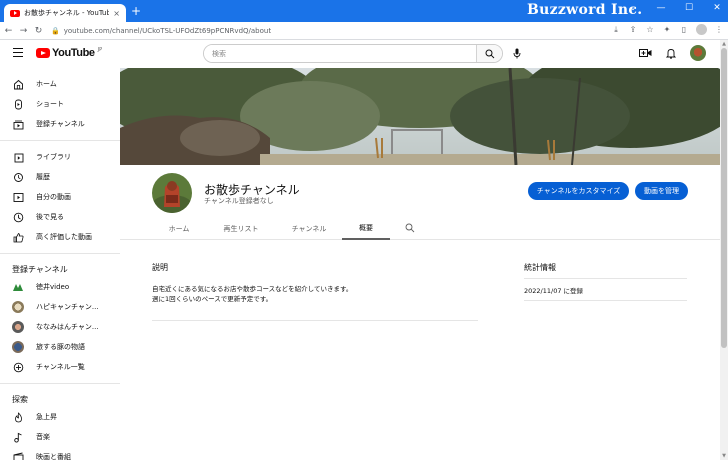 Image resolution: width=728 pixels, height=460 pixels. I want to click on forward-icon: →, so click(23, 31).